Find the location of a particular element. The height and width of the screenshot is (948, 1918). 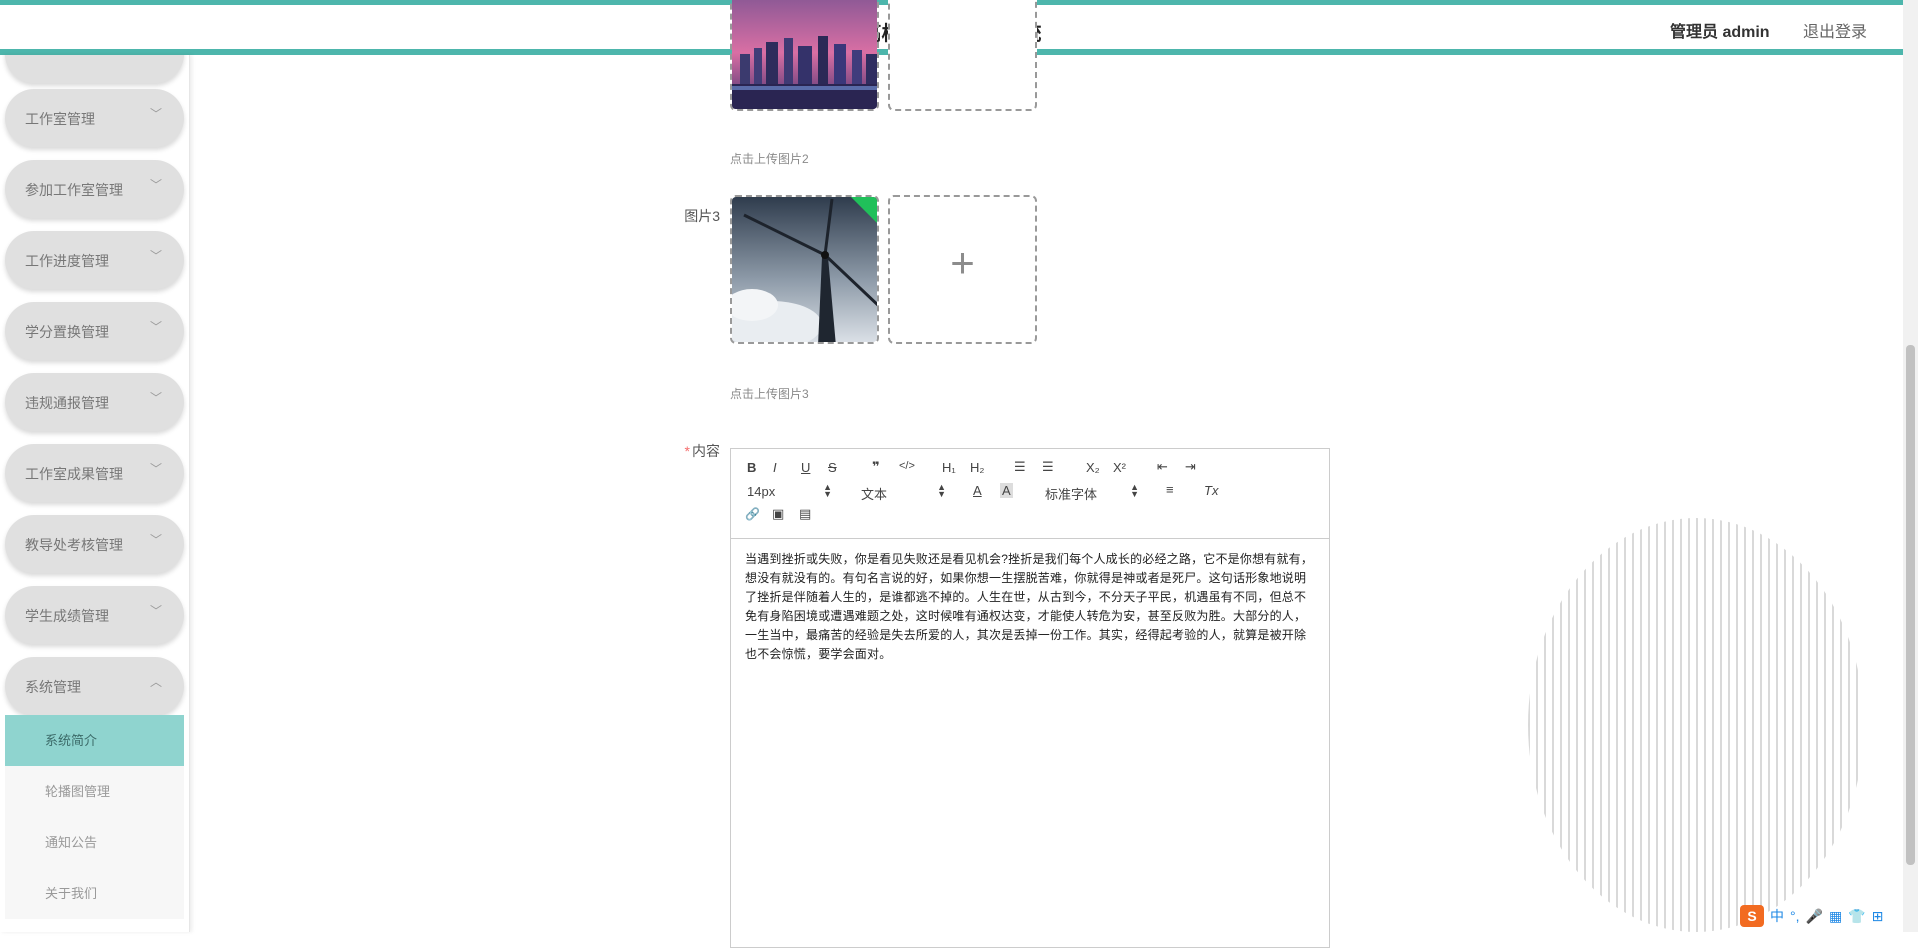

sidebar-menu-violation: 违规通报管理 ﹀ is located at coordinates (94, 402).